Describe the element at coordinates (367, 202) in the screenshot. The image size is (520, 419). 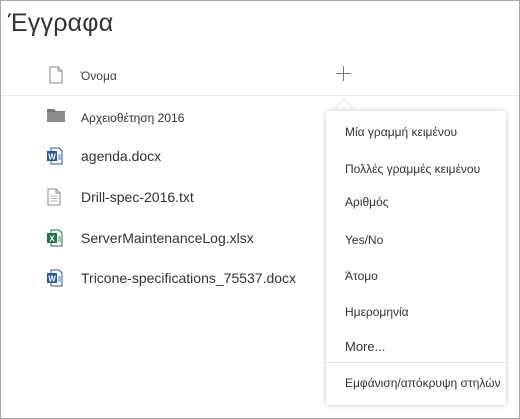
I see `menu-item-number: Αριθμός` at that location.